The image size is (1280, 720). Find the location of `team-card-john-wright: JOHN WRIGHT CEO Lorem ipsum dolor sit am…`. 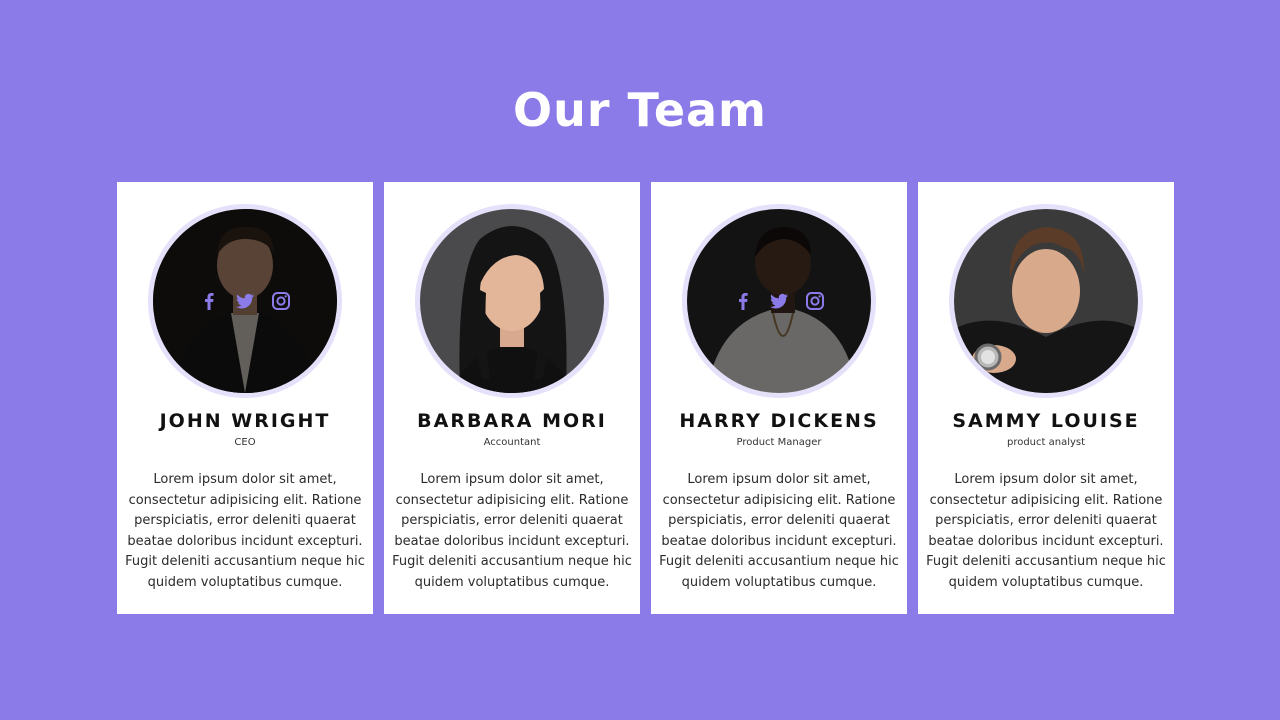

team-card-john-wright: JOHN WRIGHT CEO Lorem ipsum dolor sit am… is located at coordinates (245, 398).